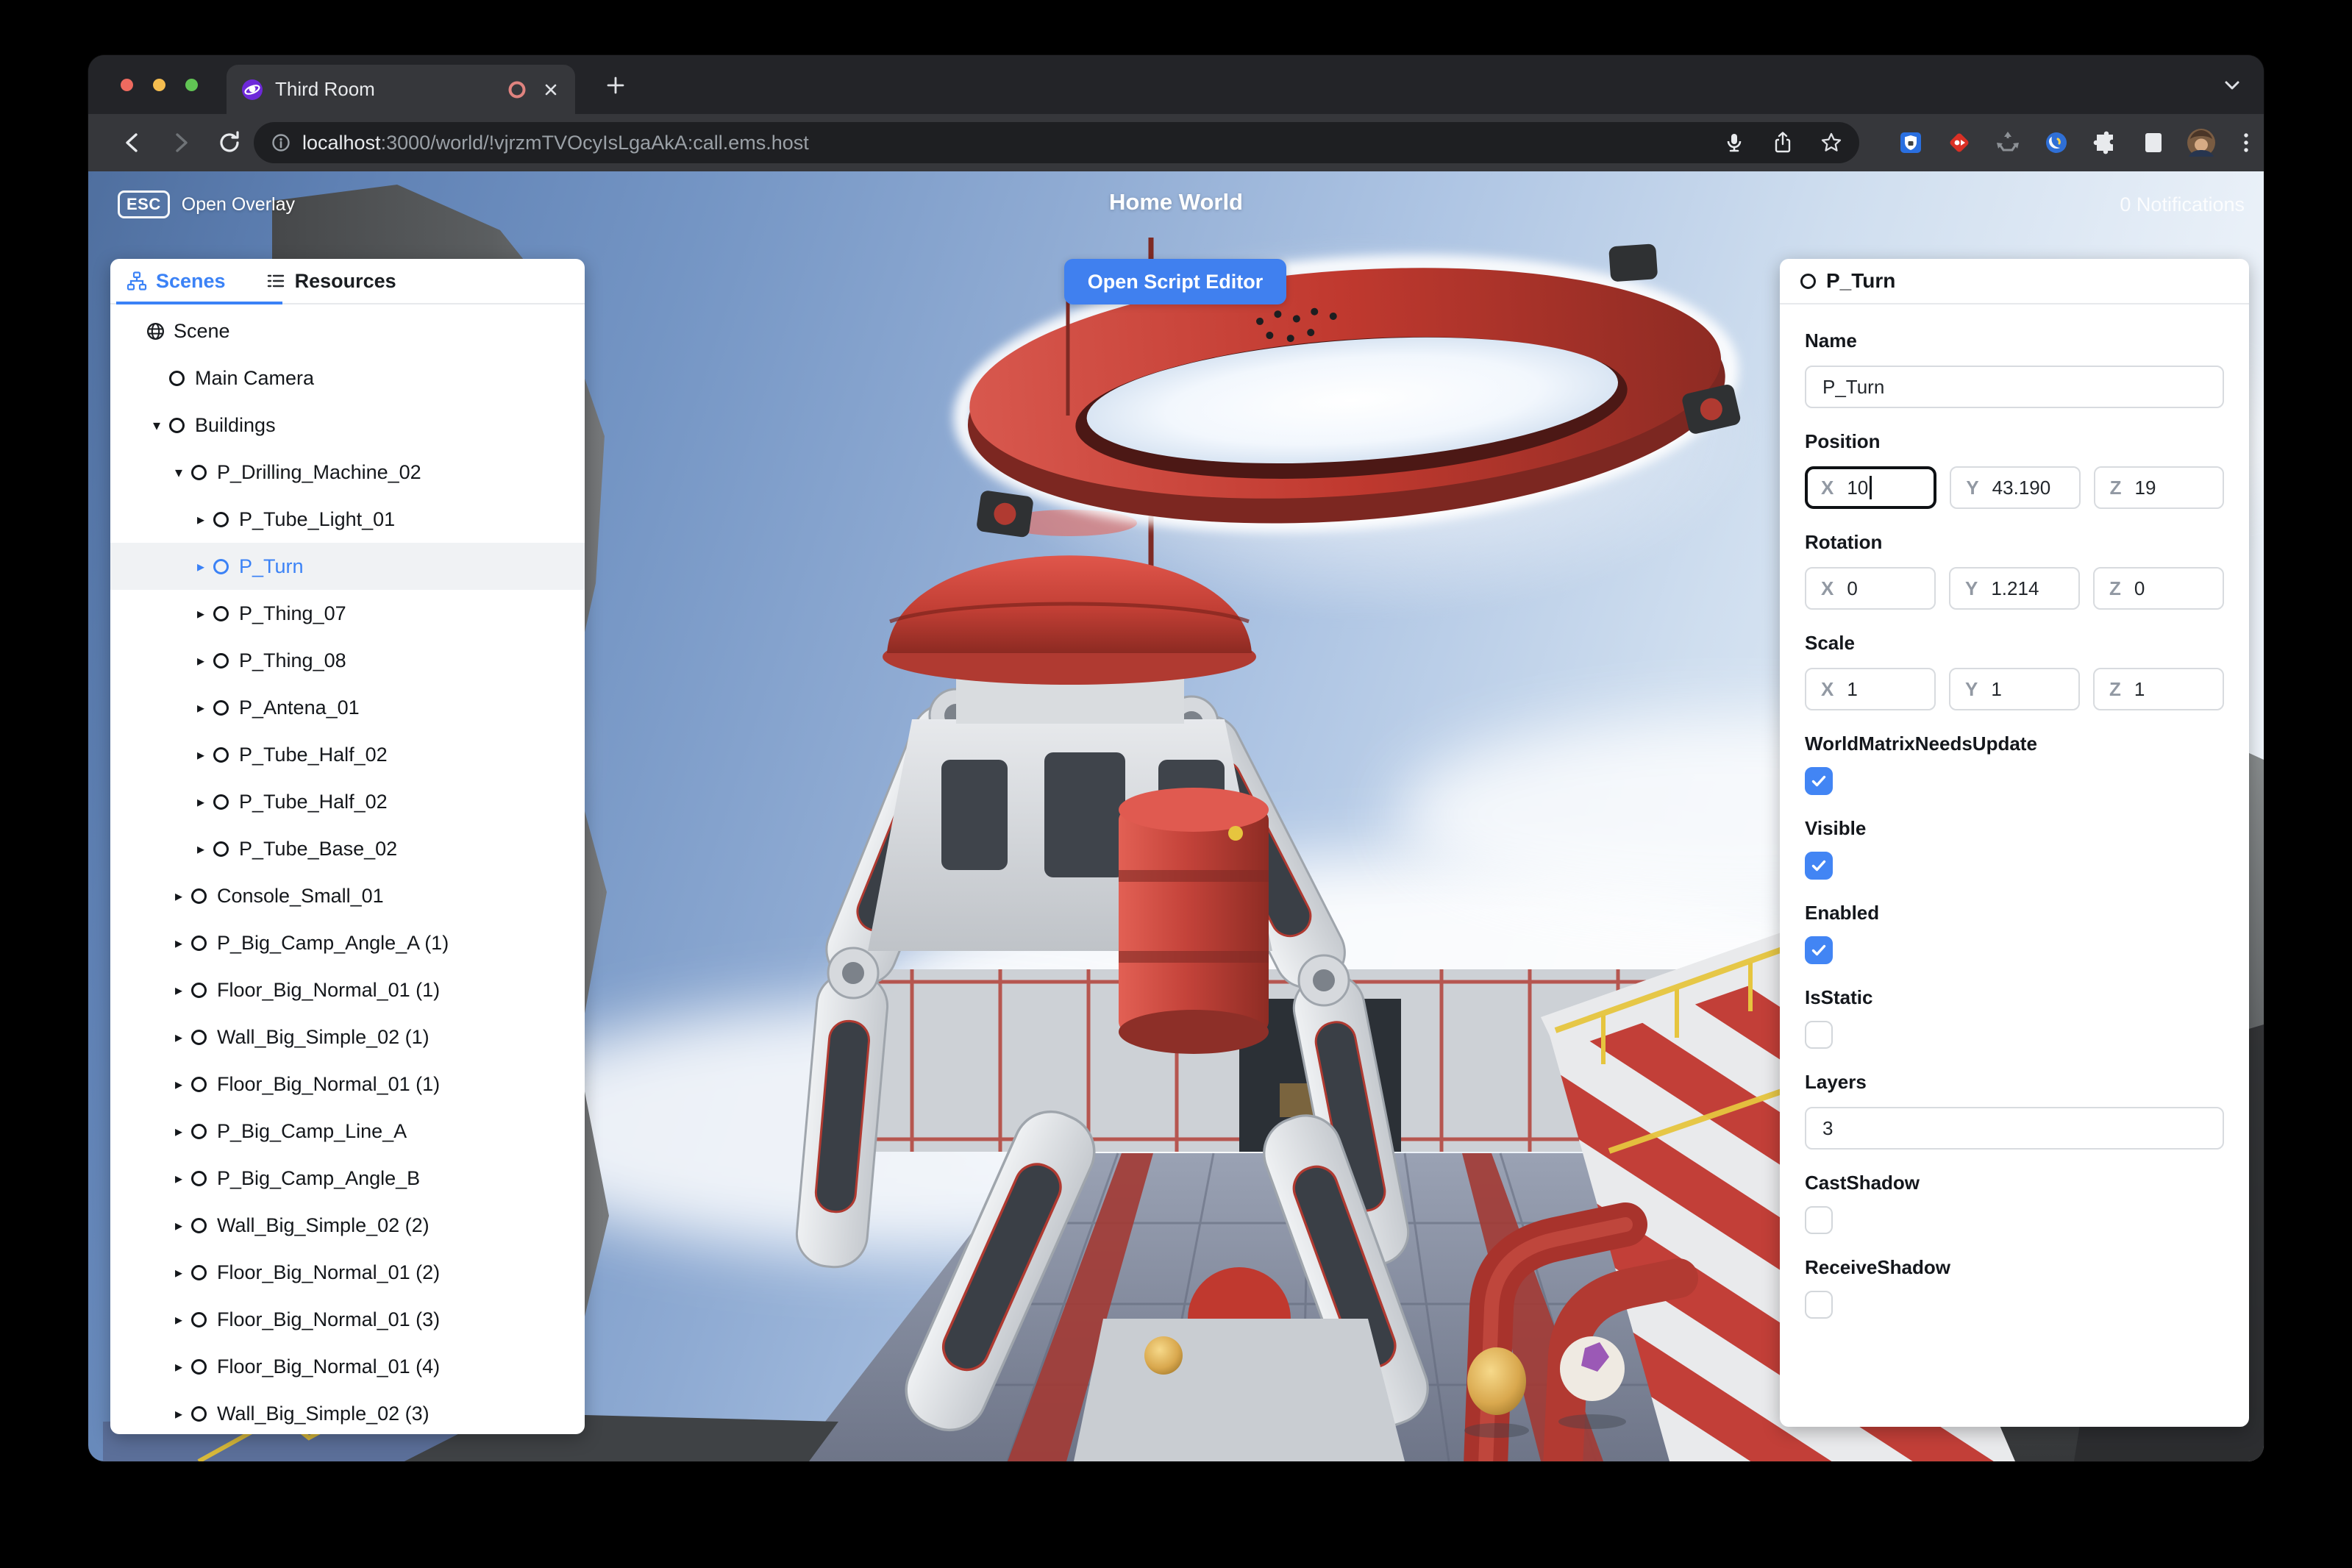 The height and width of the screenshot is (1568, 2352). What do you see at coordinates (191, 85) in the screenshot?
I see `fullscreen-window-button` at bounding box center [191, 85].